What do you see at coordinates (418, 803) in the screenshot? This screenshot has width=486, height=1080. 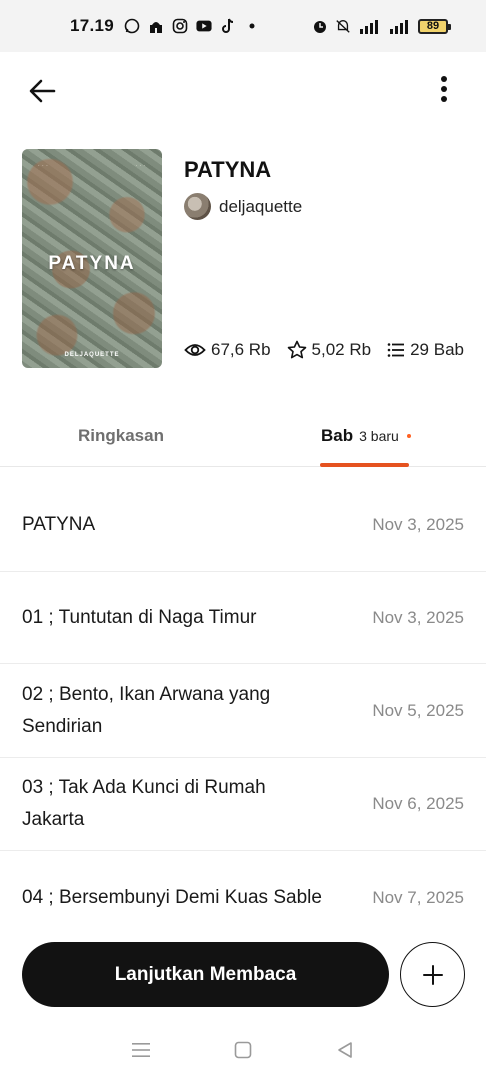 I see `chapter-date: Nov 6, 2025` at bounding box center [418, 803].